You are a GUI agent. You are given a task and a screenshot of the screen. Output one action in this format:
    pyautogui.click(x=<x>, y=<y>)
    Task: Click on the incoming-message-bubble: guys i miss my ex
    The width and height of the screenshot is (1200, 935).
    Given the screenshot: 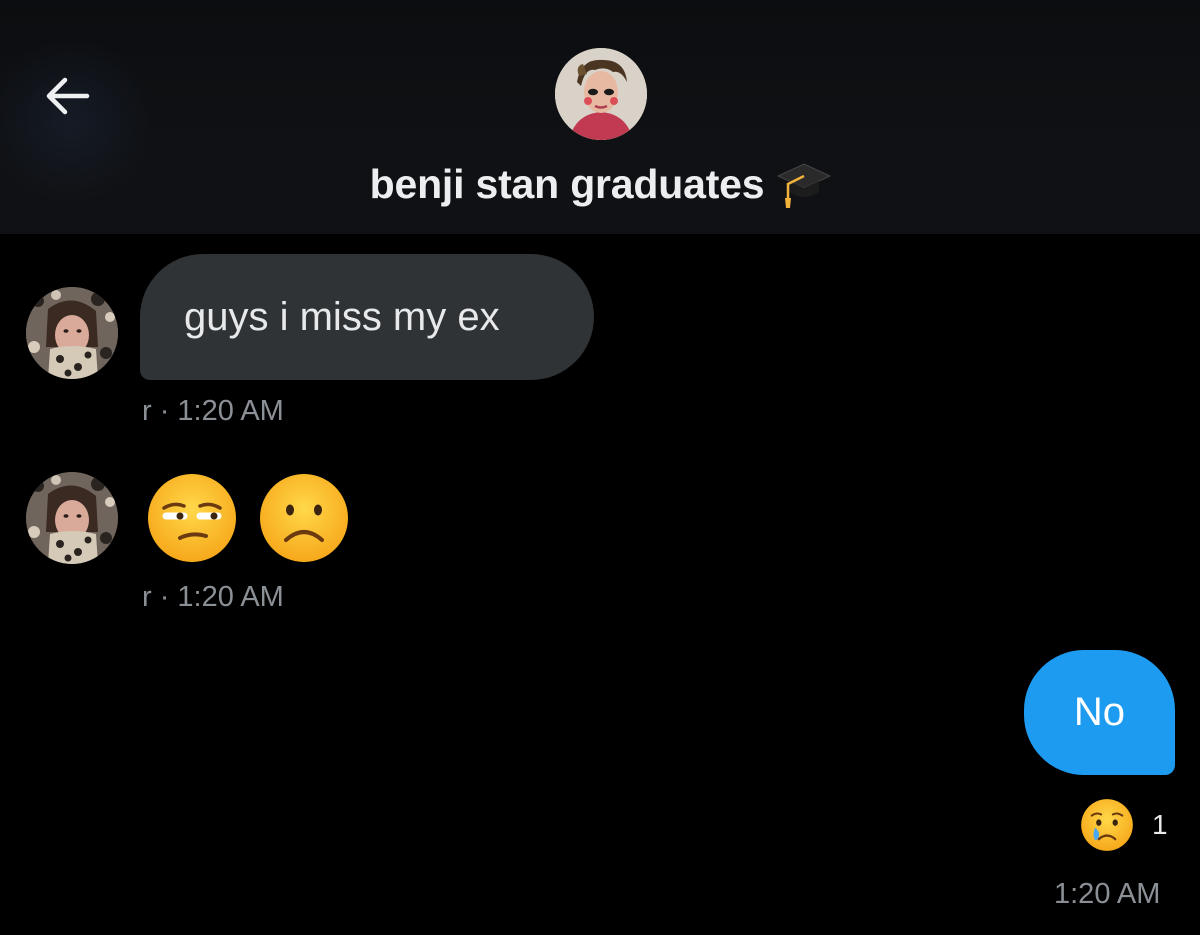 What is the action you would take?
    pyautogui.click(x=367, y=317)
    